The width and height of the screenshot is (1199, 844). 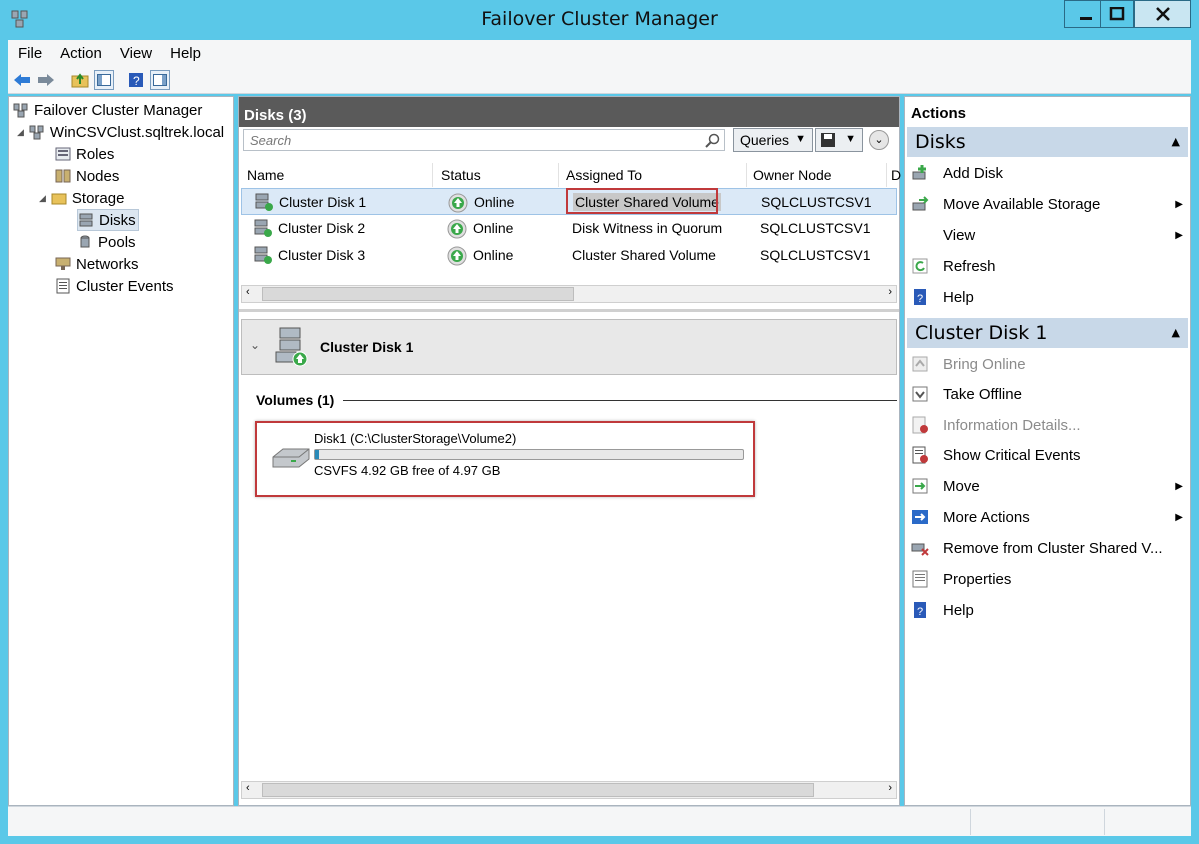 What do you see at coordinates (1049, 235) in the screenshot?
I see `action-view: View ▶` at bounding box center [1049, 235].